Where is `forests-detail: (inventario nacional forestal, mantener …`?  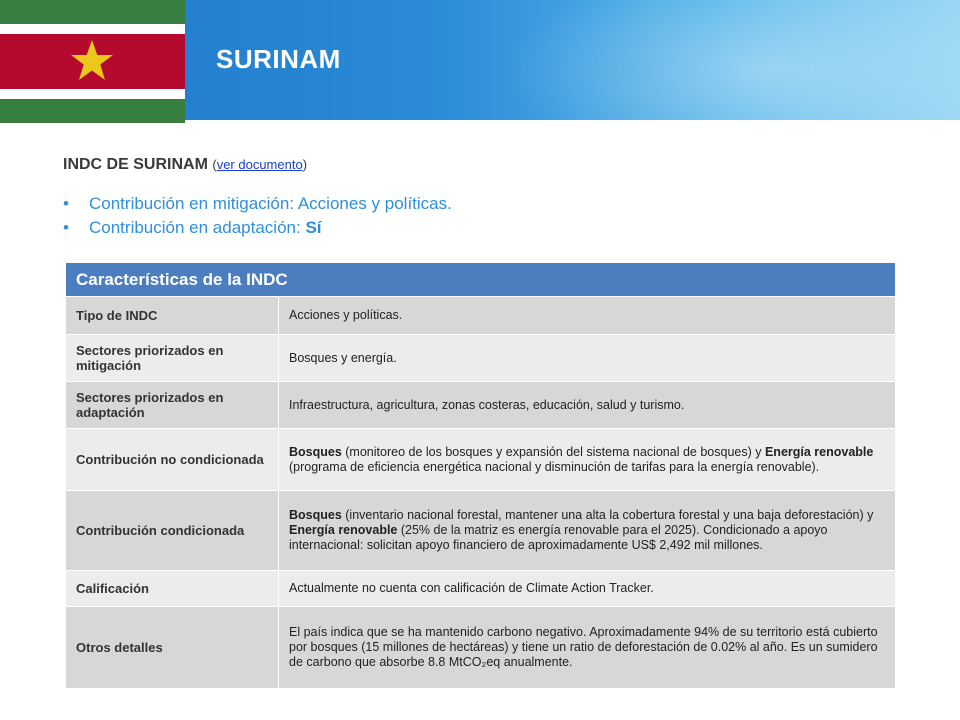 forests-detail: (inventario nacional forestal, mantener … is located at coordinates (607, 515).